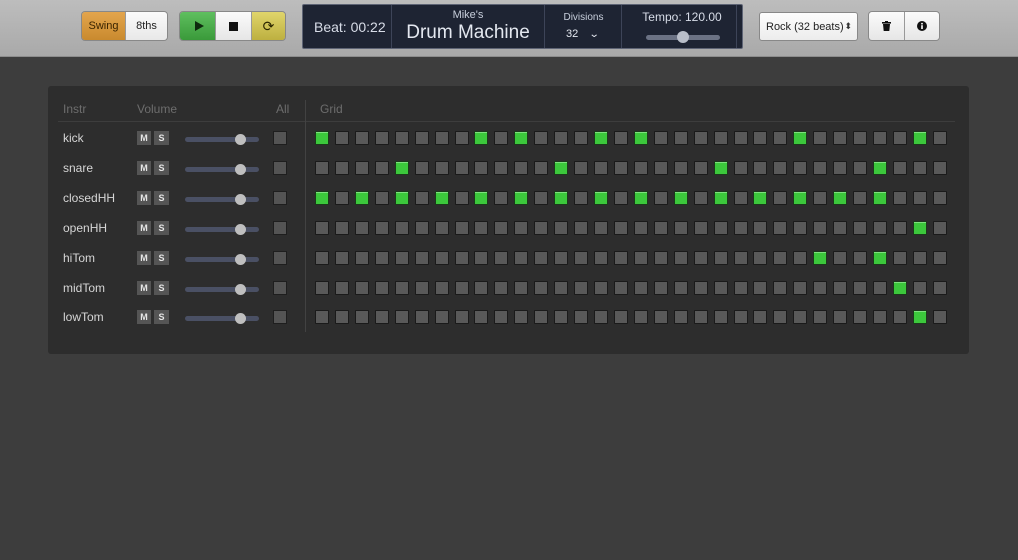 Image resolution: width=1018 pixels, height=560 pixels. I want to click on loop-button: ⟳, so click(268, 26).